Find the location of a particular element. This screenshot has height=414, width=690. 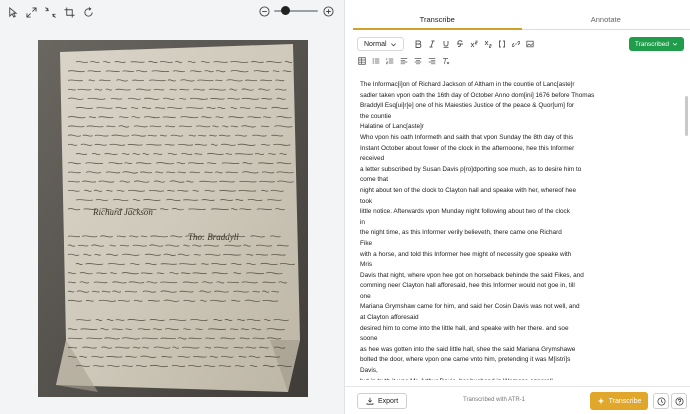

expand-icon is located at coordinates (31, 12).